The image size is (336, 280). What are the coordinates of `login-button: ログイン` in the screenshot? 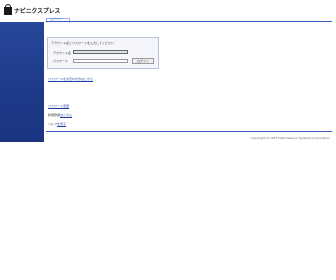 It's located at (143, 61).